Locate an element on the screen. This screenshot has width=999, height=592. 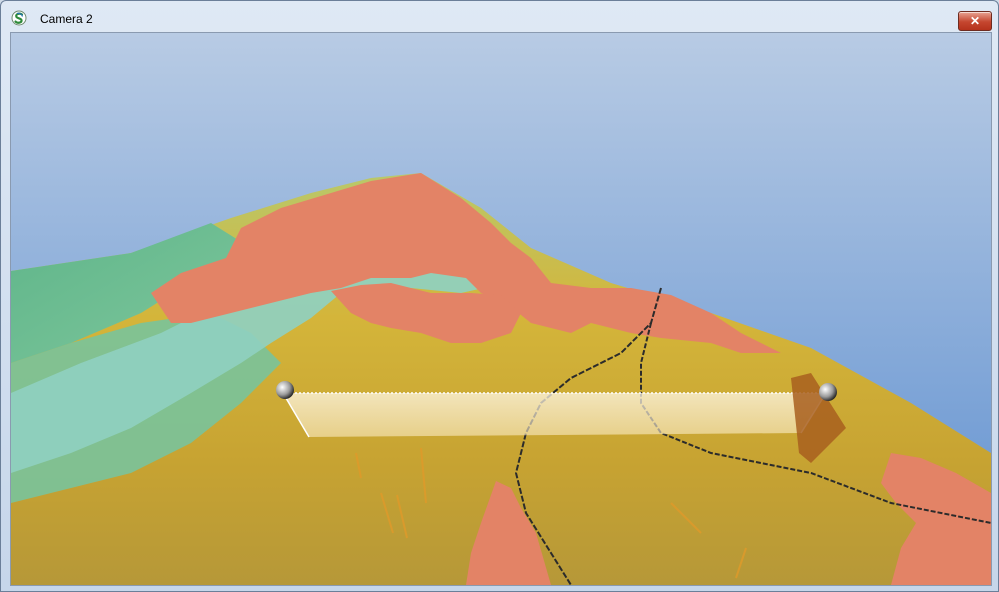
close-icon: ✕ is located at coordinates (975, 21).